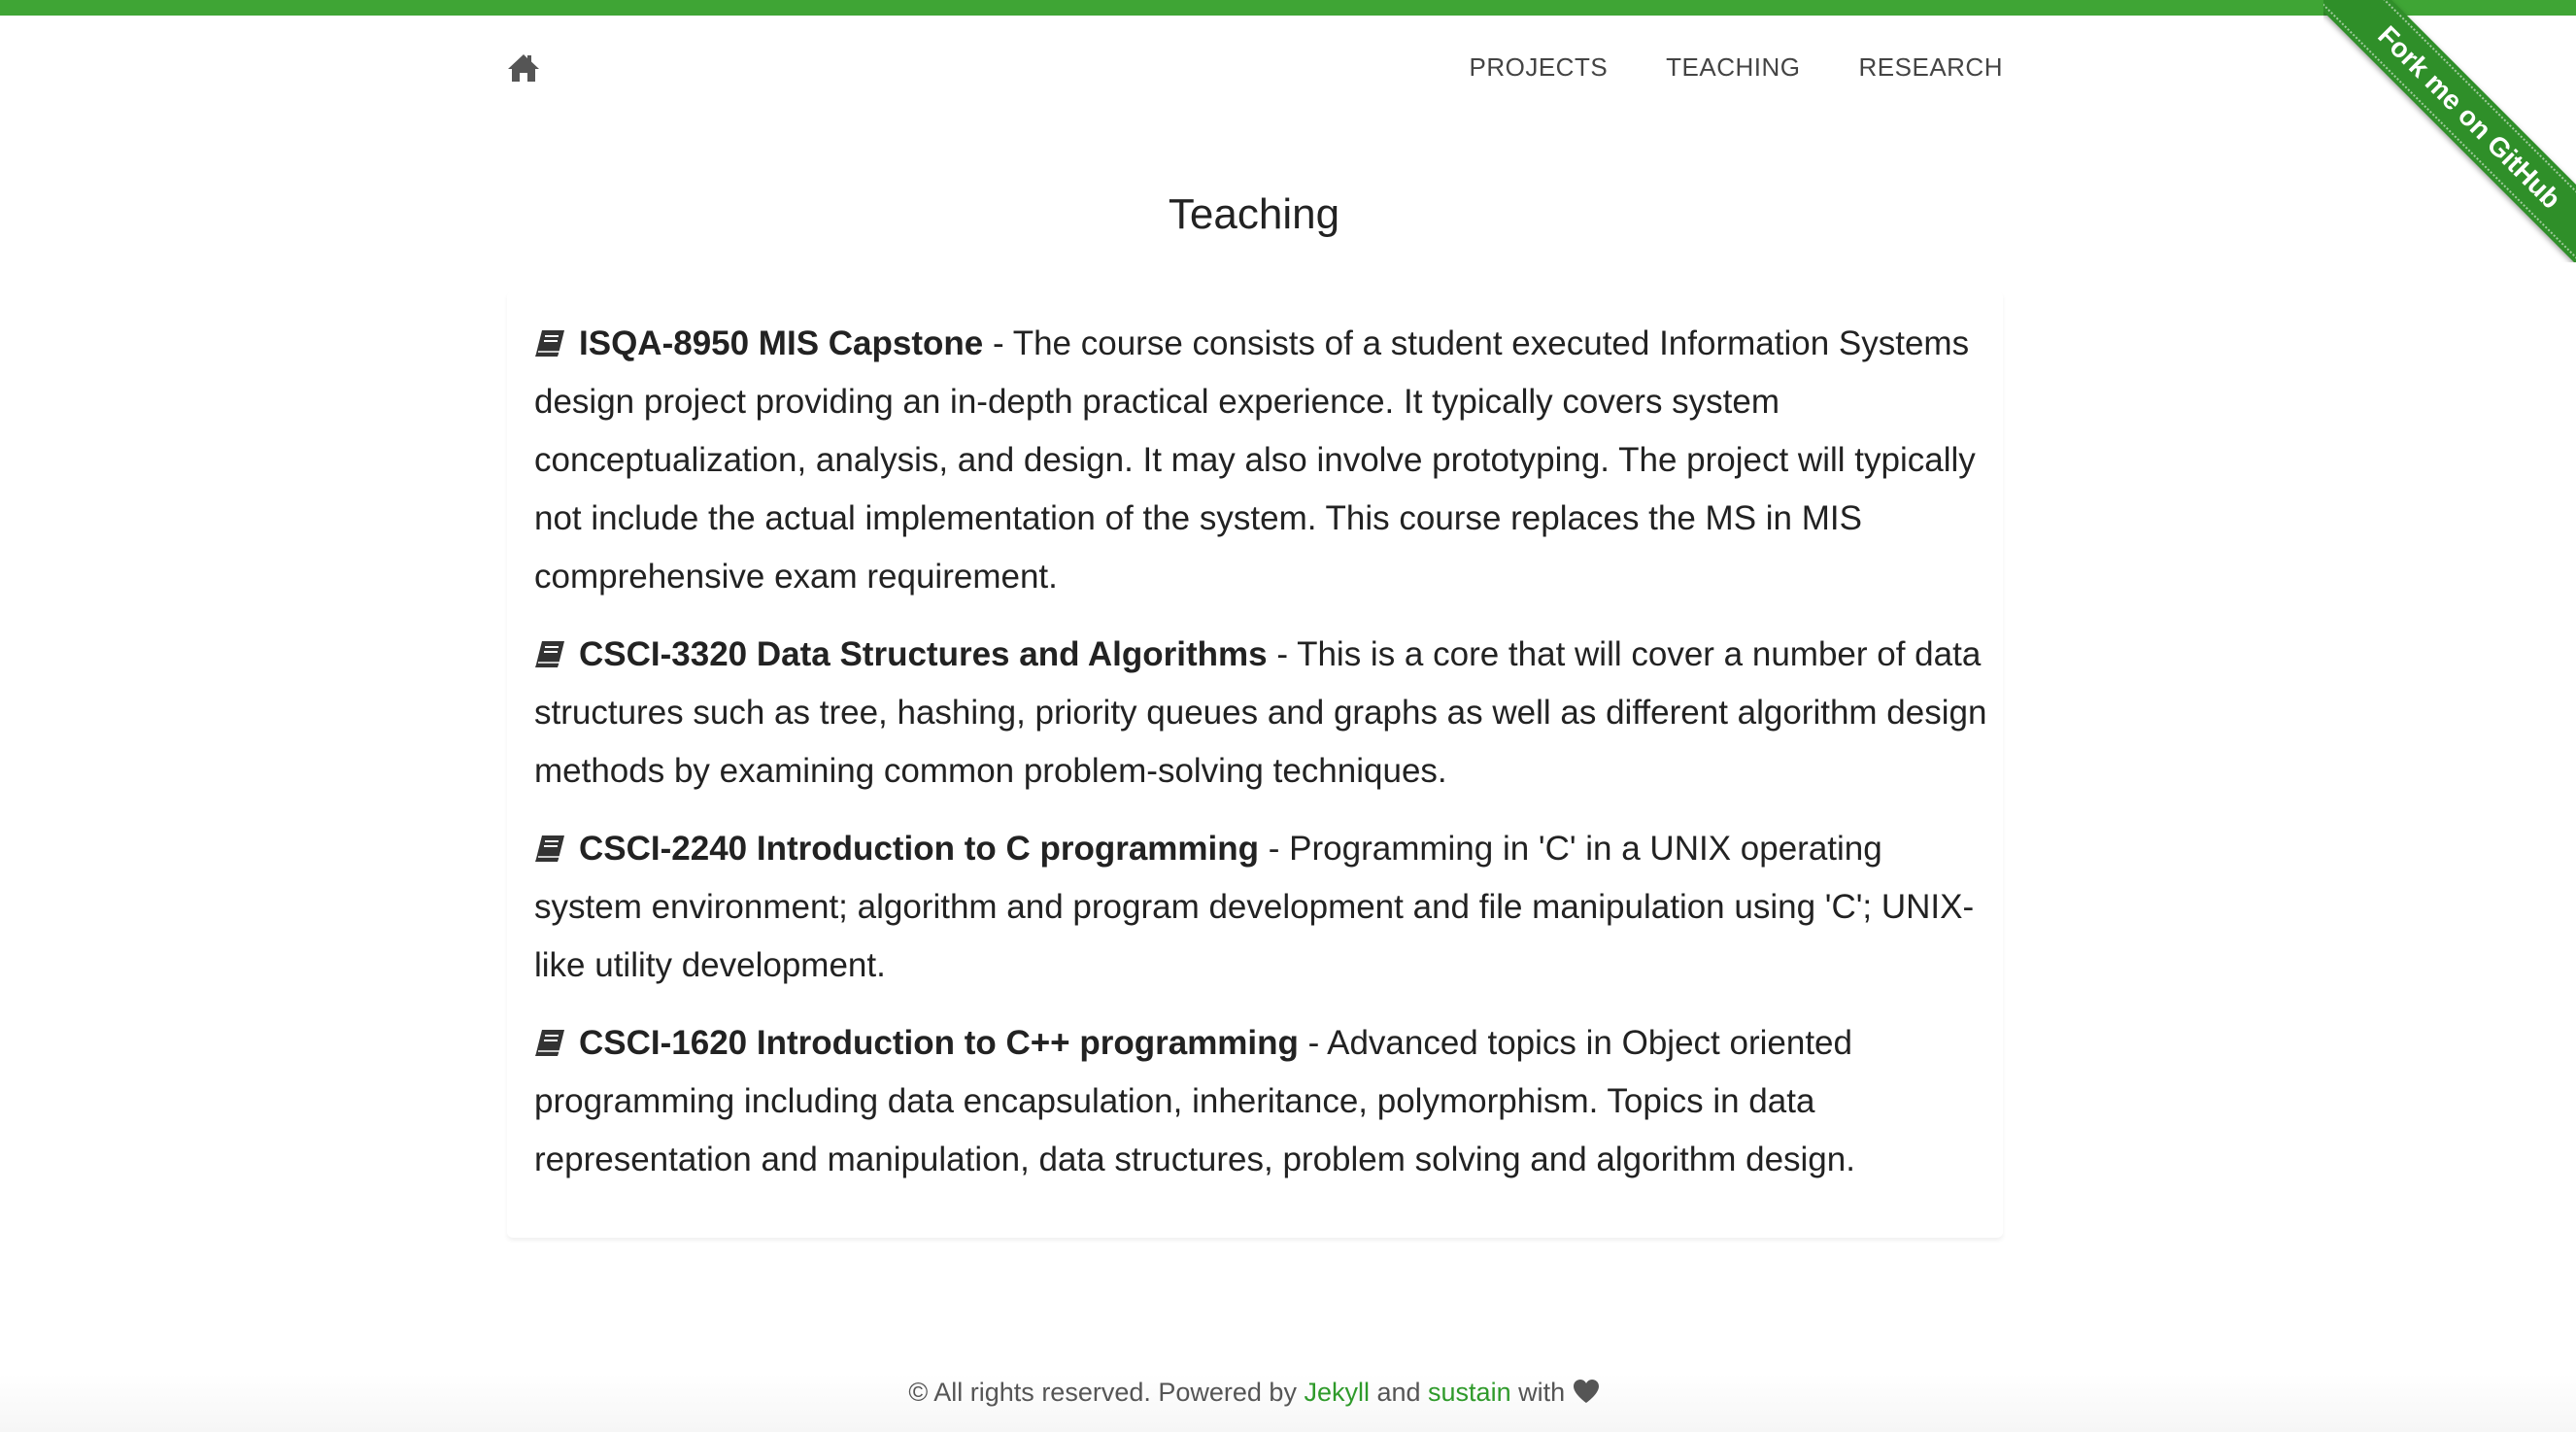 This screenshot has height=1432, width=2576. Describe the element at coordinates (1541, 1392) in the screenshot. I see `footer-suffix: with` at that location.